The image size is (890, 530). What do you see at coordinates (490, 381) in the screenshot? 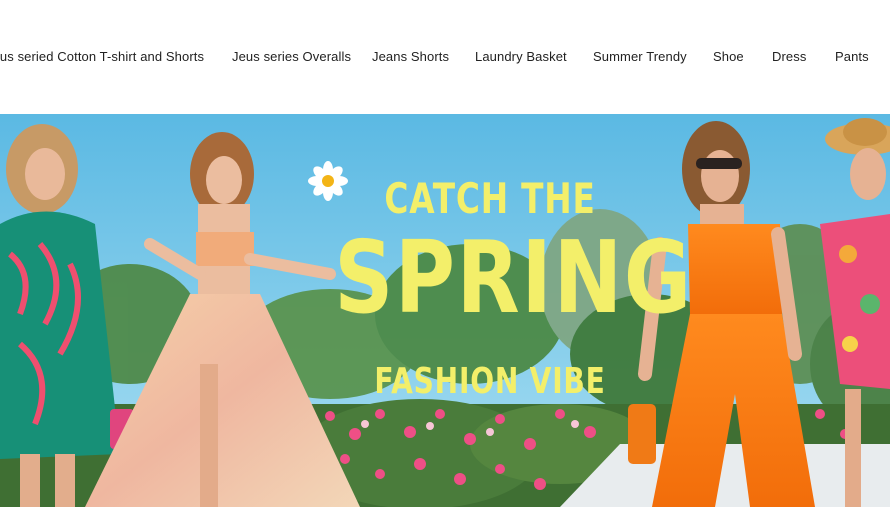
I see `banner-line-fashion-vibe: FASHION VIBE` at bounding box center [490, 381].